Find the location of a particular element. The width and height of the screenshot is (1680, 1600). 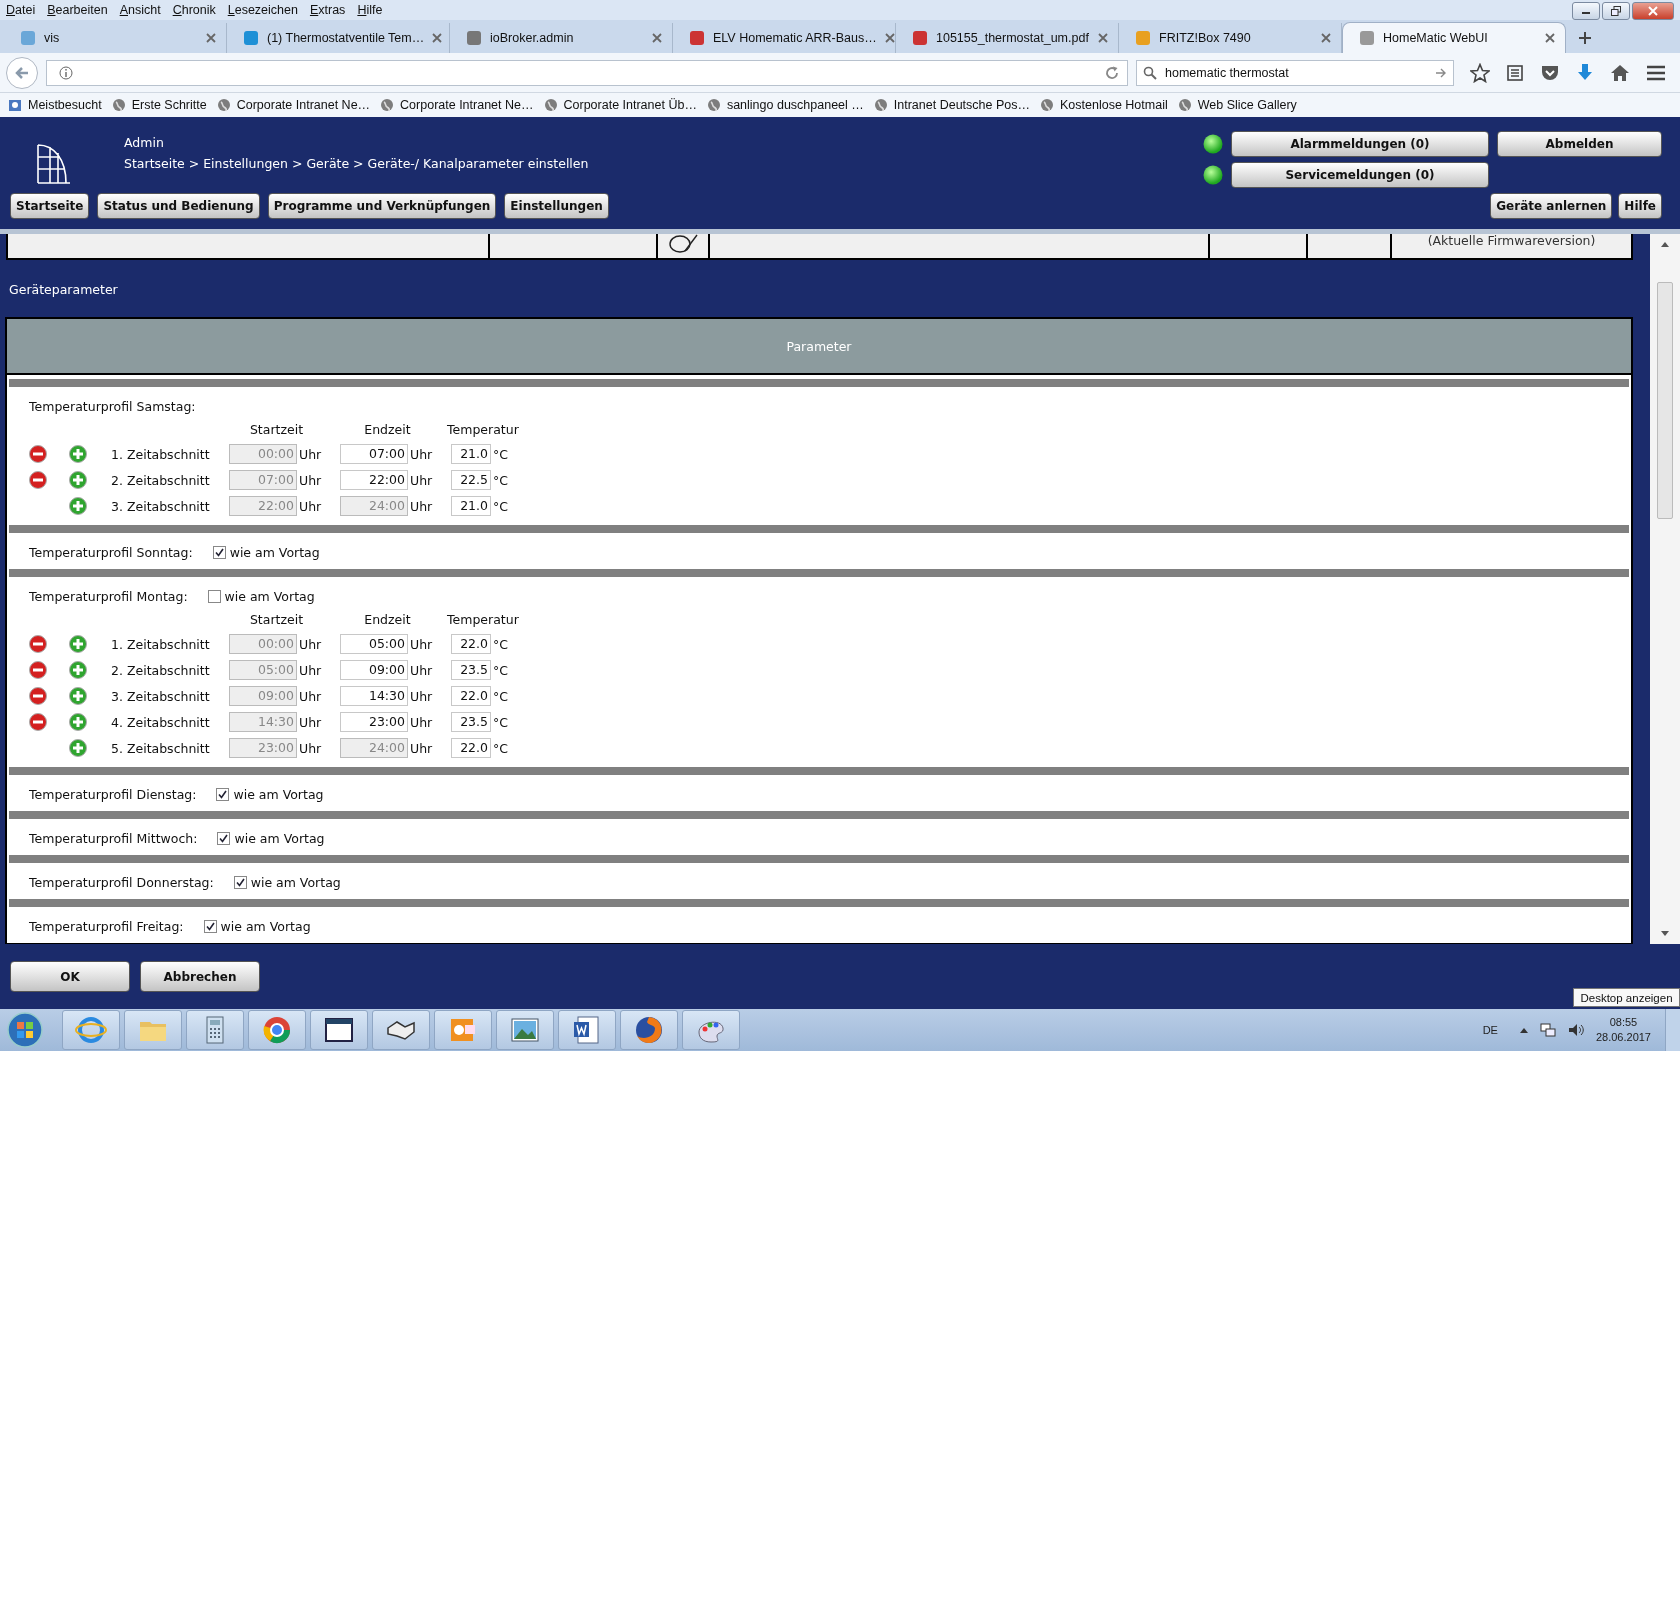

time-field: 09:00 is located at coordinates (374, 670).